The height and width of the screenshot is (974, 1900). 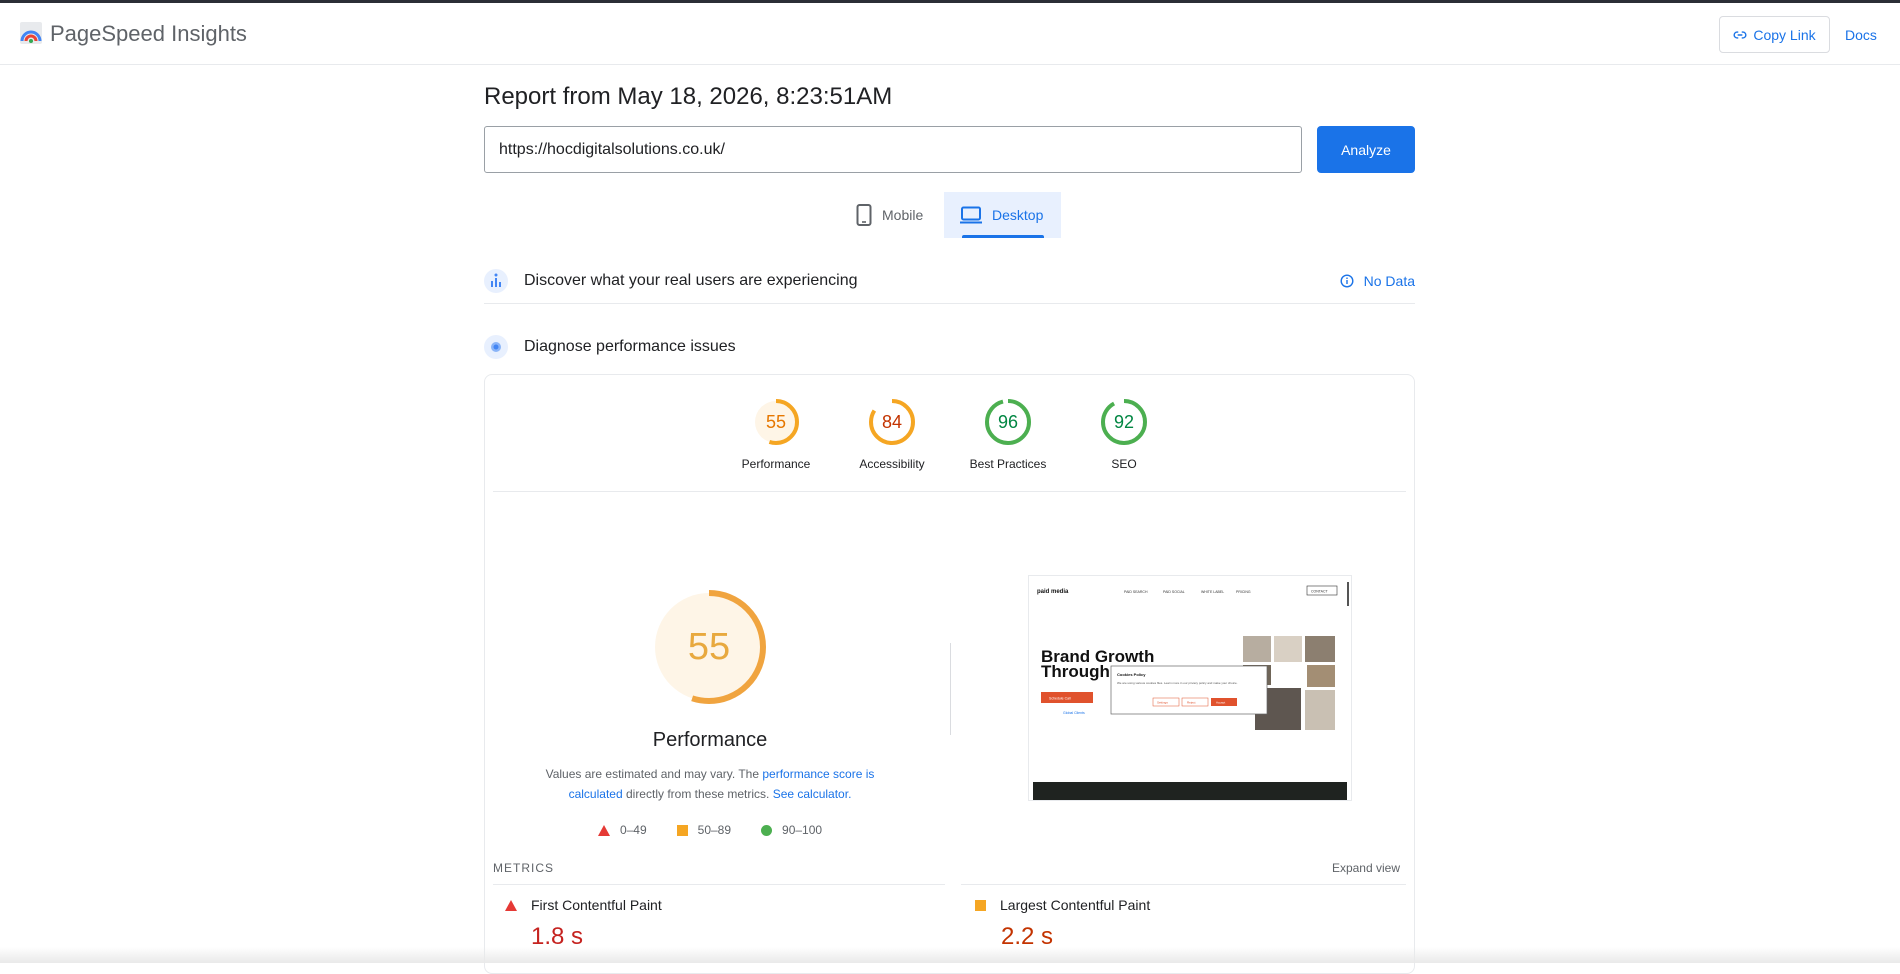 I want to click on no-data-label: No Data, so click(x=1389, y=280).